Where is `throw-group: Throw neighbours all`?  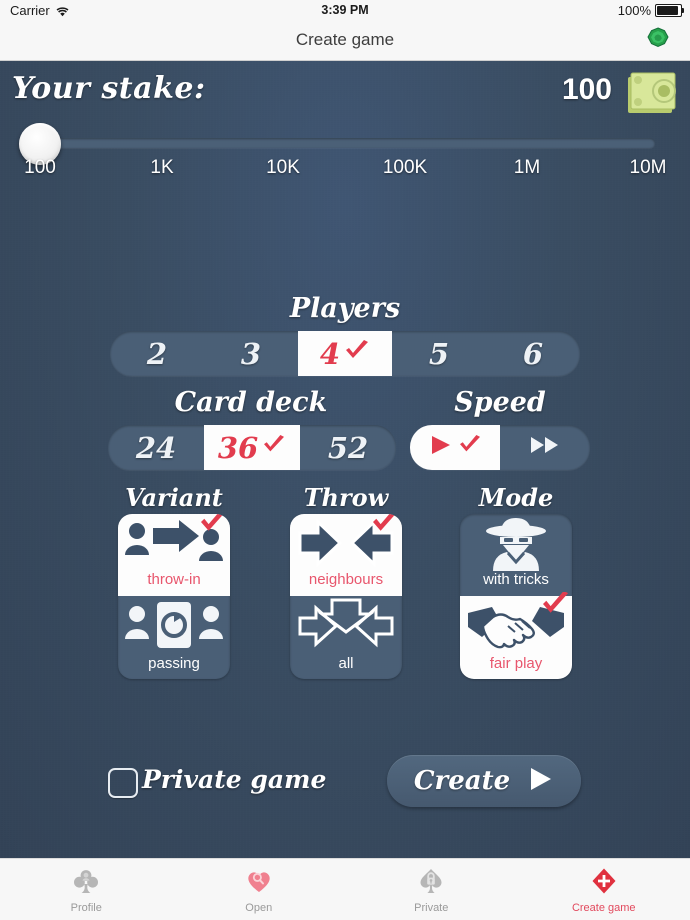
throw-group: Throw neighbours all is located at coordinates (346, 581).